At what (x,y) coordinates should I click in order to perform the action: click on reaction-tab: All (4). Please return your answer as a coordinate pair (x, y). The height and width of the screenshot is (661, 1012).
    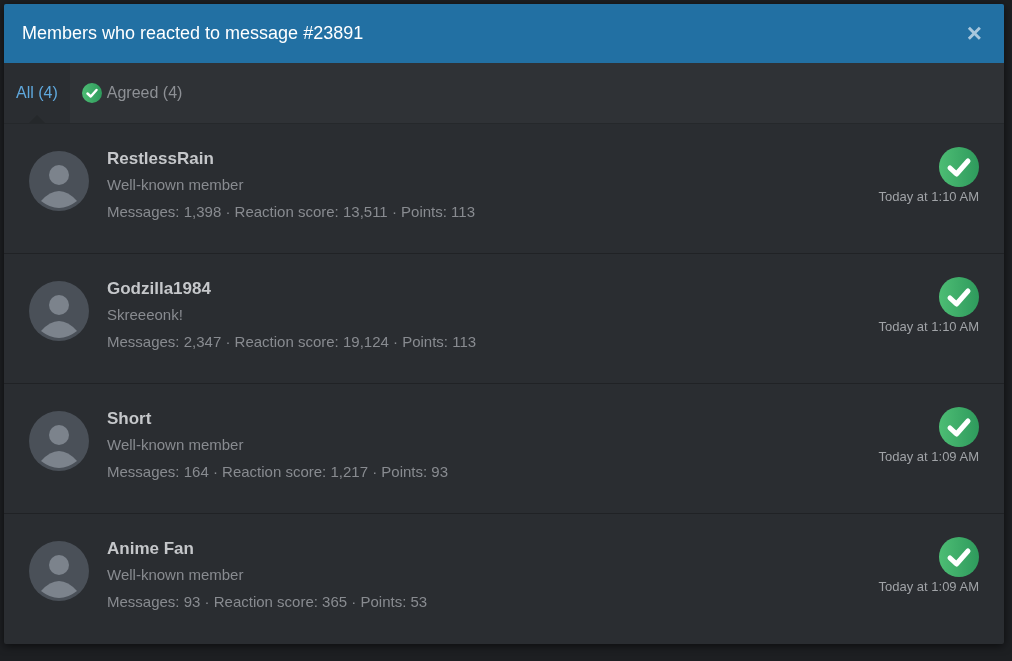
    Looking at the image, I should click on (37, 93).